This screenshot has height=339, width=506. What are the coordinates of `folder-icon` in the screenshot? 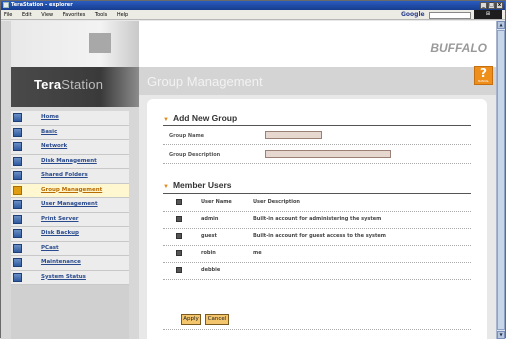 It's located at (17, 175).